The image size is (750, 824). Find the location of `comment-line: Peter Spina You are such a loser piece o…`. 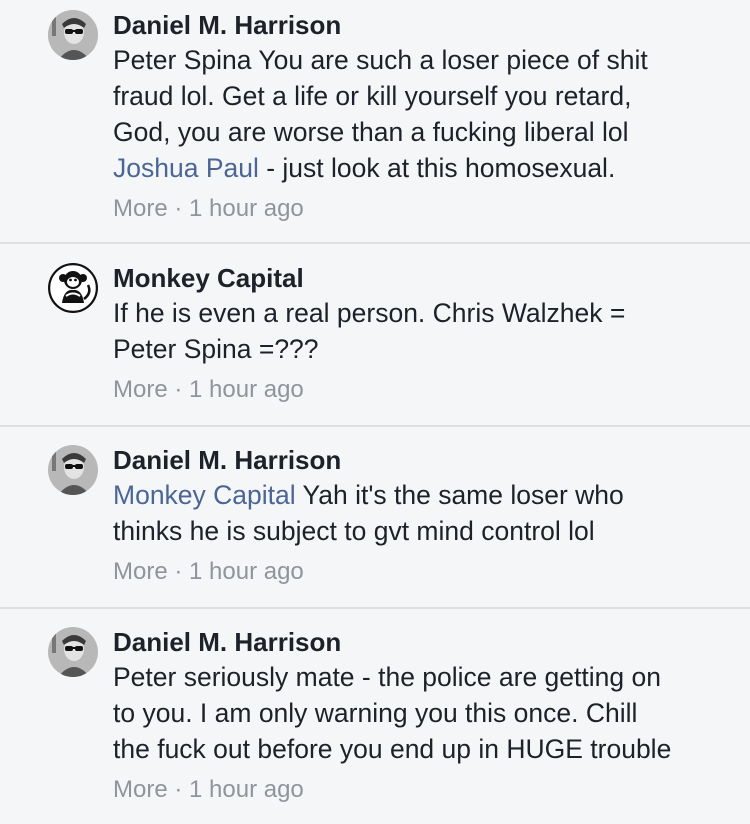

comment-line: Peter Spina You are such a loser piece o… is located at coordinates (423, 60).